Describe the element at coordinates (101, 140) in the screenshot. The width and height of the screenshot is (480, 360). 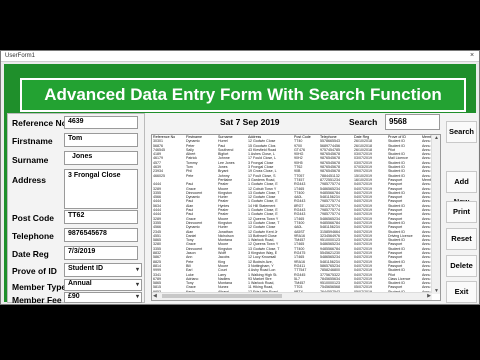
I see `firstname-field: Tom` at that location.